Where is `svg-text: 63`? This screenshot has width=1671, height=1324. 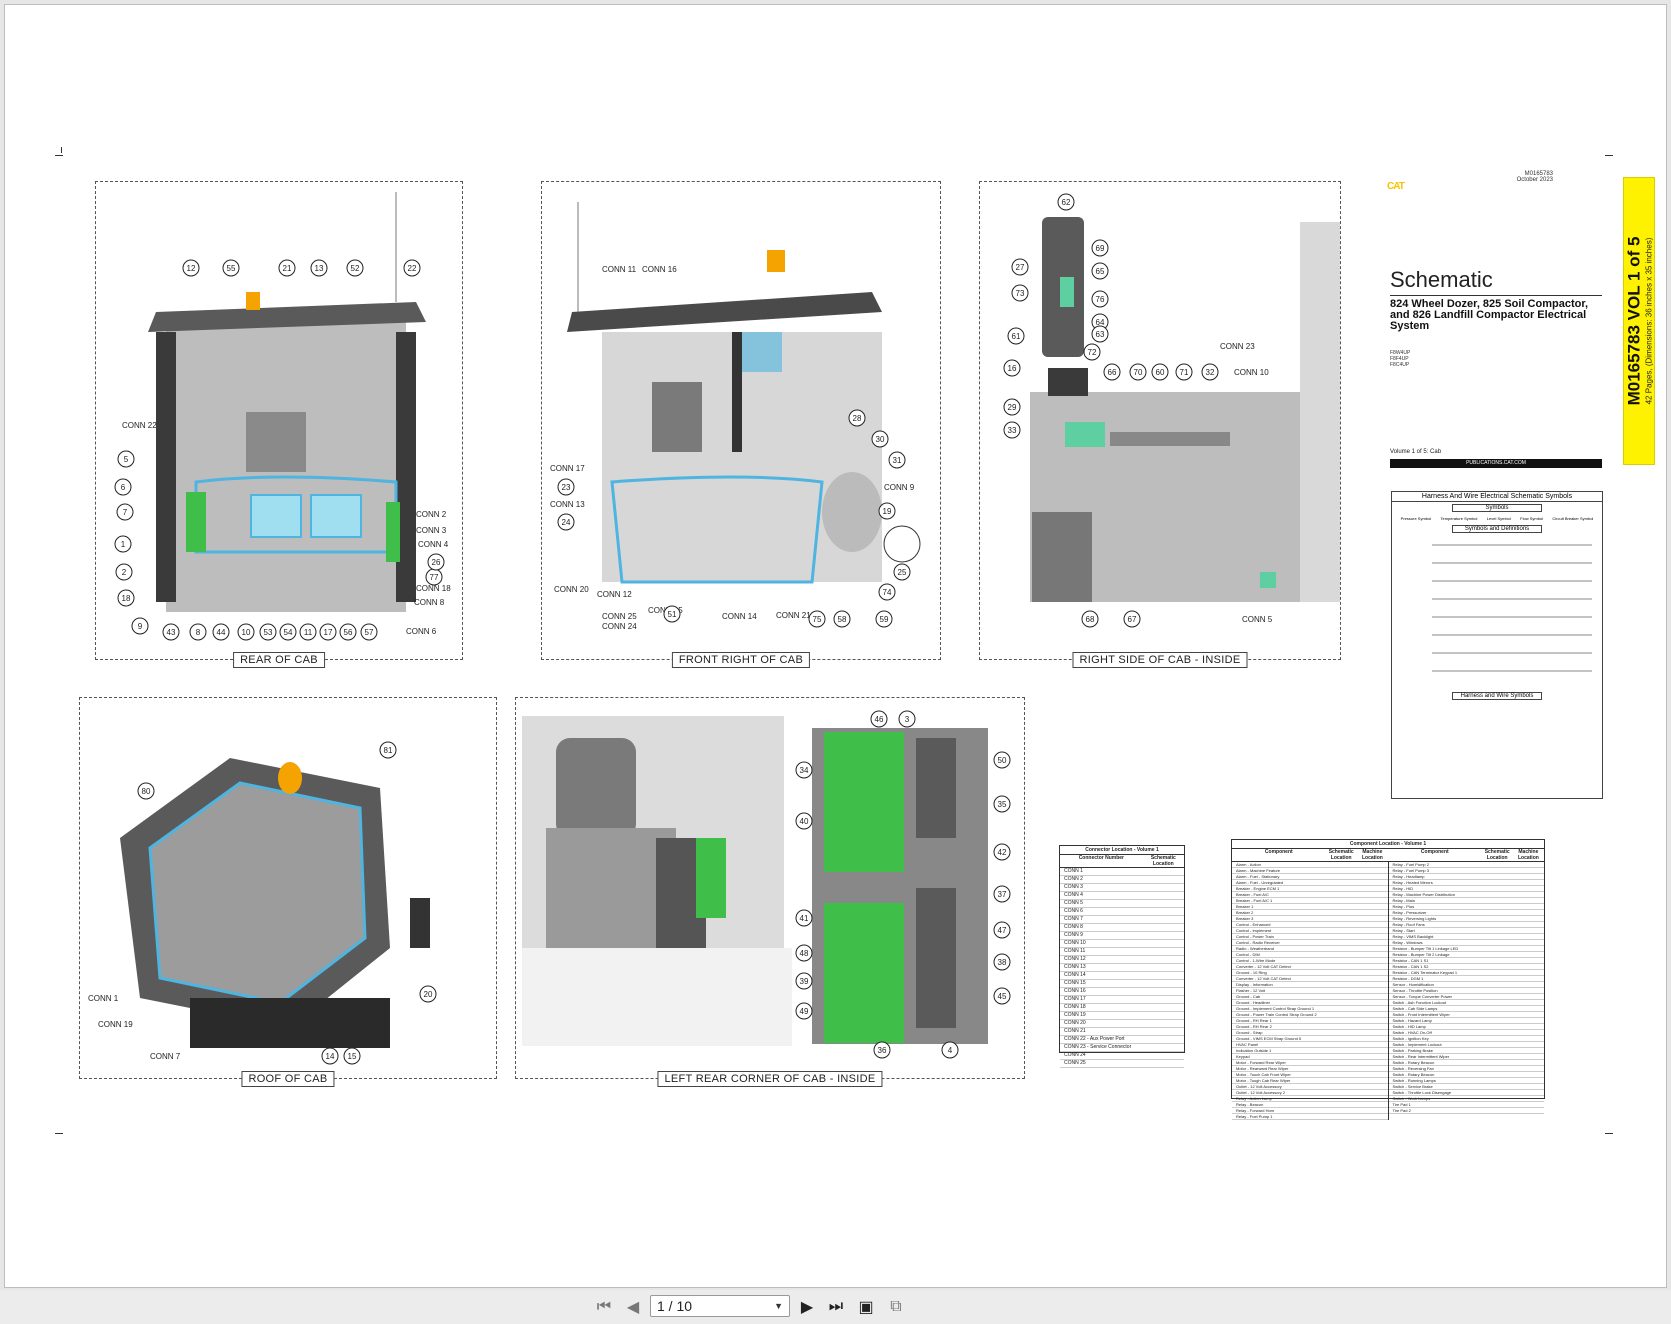 svg-text: 63 is located at coordinates (1100, 334).